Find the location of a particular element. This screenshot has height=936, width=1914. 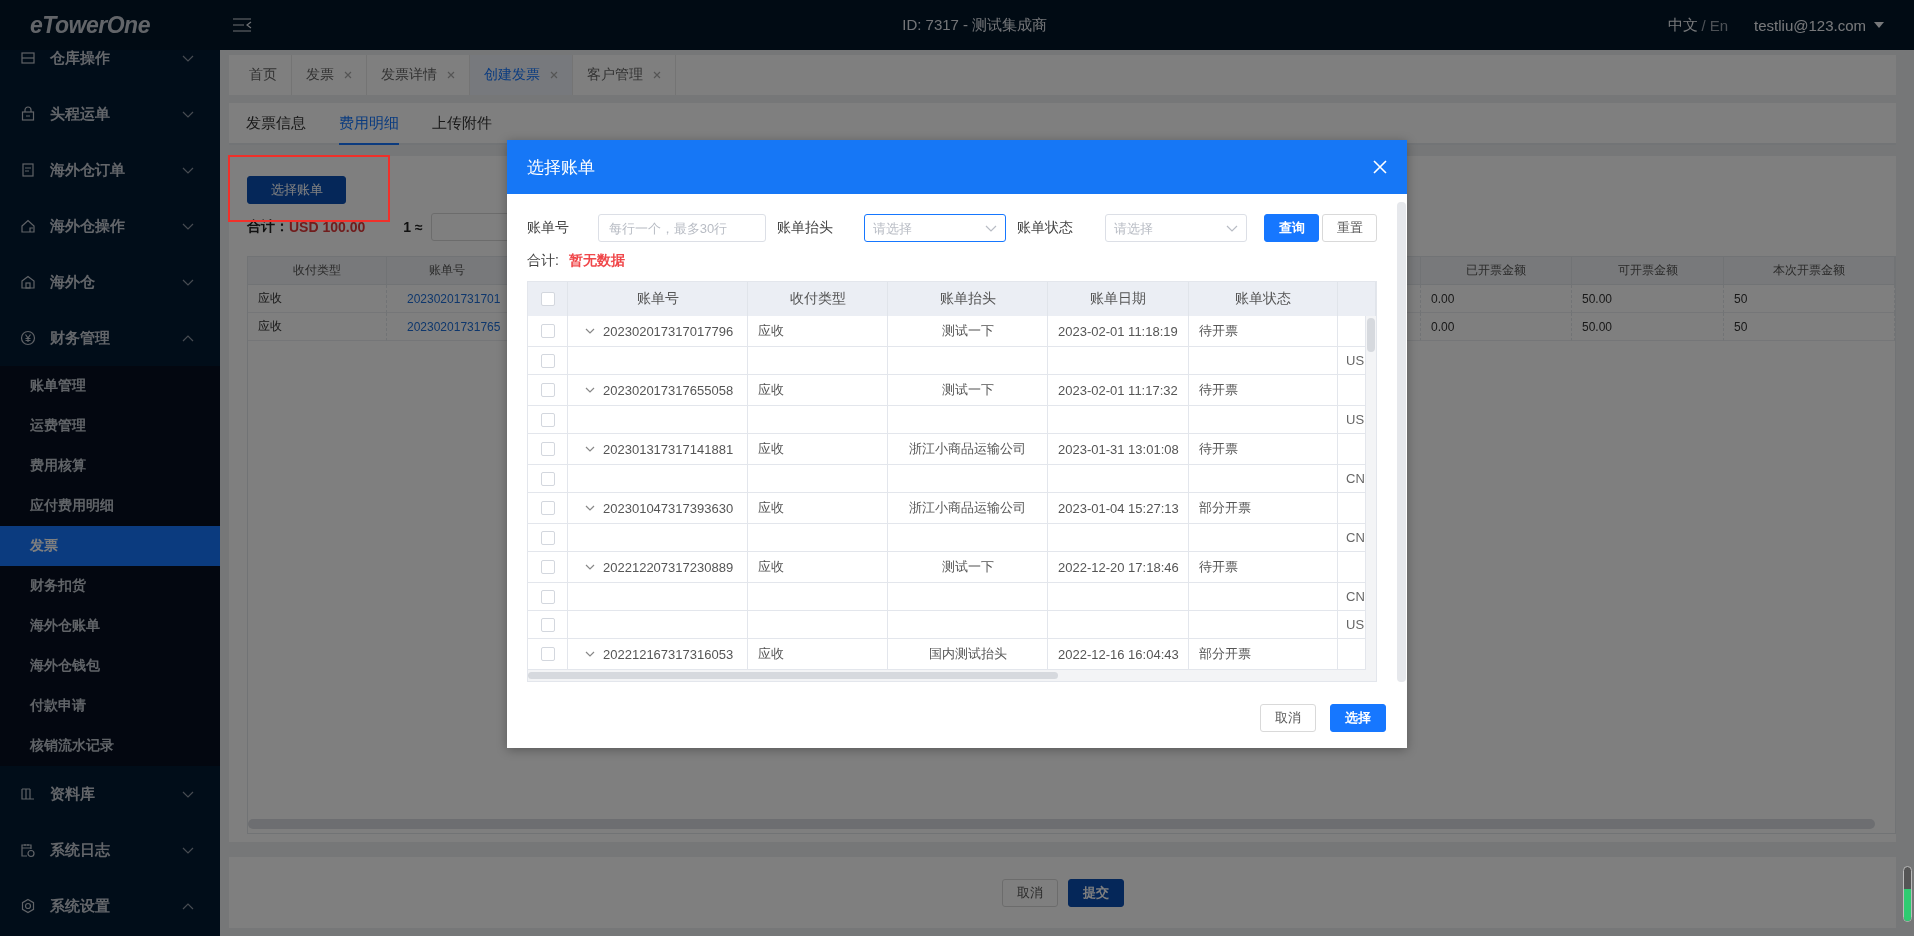

menu-fold-icon is located at coordinates (242, 25).